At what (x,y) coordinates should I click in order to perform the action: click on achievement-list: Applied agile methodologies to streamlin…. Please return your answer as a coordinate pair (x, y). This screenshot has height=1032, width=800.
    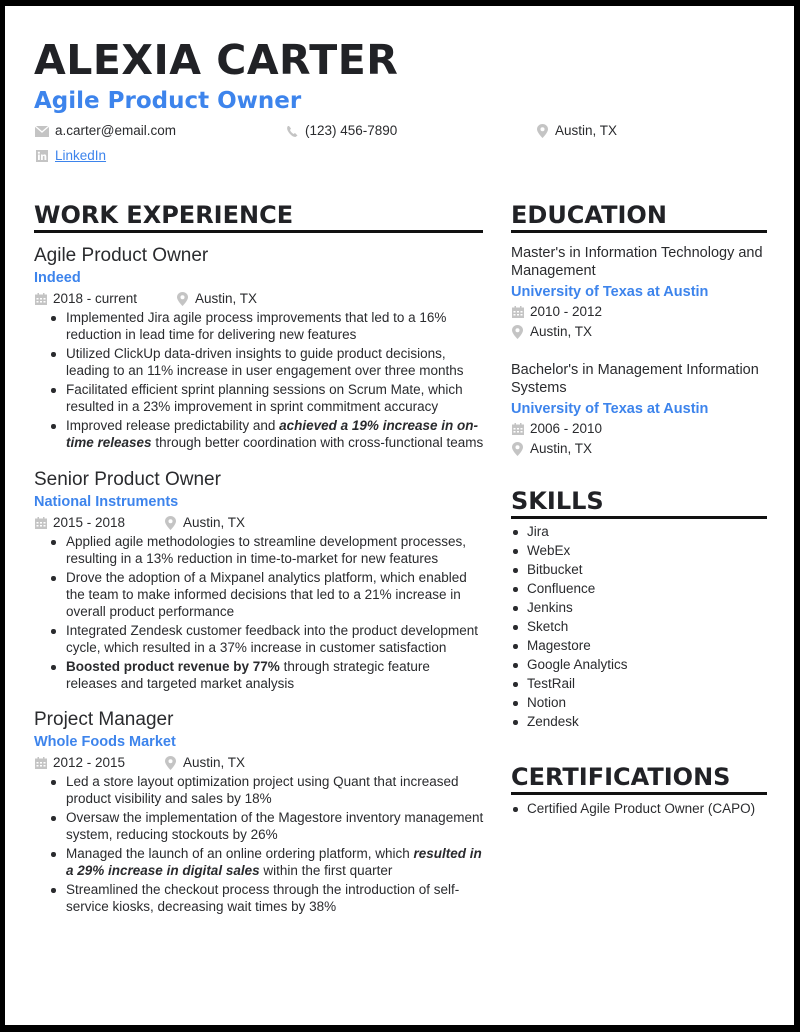
    Looking at the image, I should click on (267, 612).